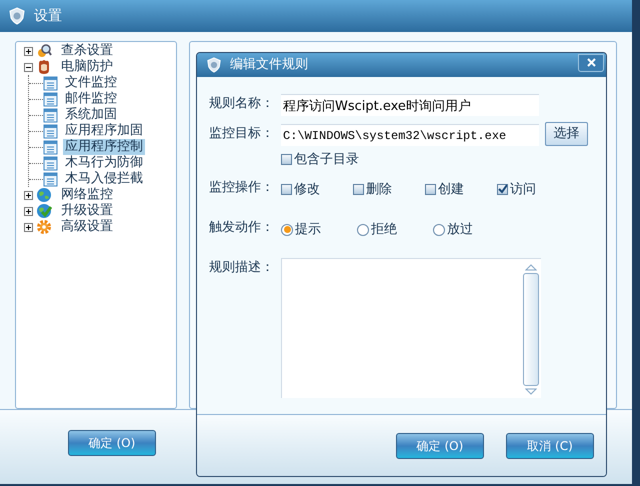  Describe the element at coordinates (320, 160) in the screenshot. I see `checkbox: 包含子目录` at that location.